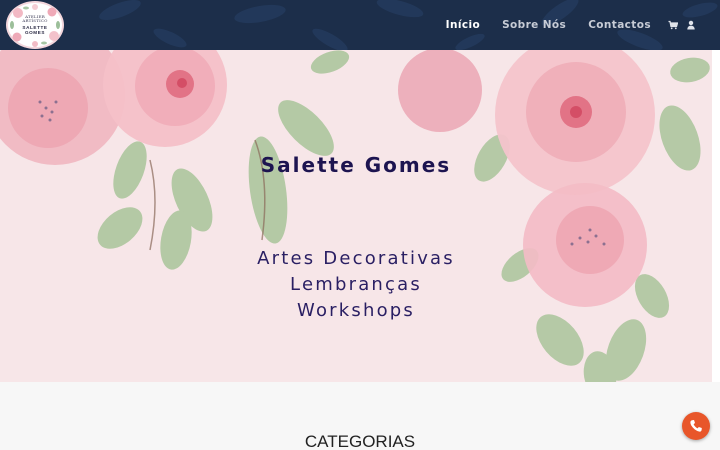  Describe the element at coordinates (35, 32) in the screenshot. I see `logo-surname: GOMES` at that location.